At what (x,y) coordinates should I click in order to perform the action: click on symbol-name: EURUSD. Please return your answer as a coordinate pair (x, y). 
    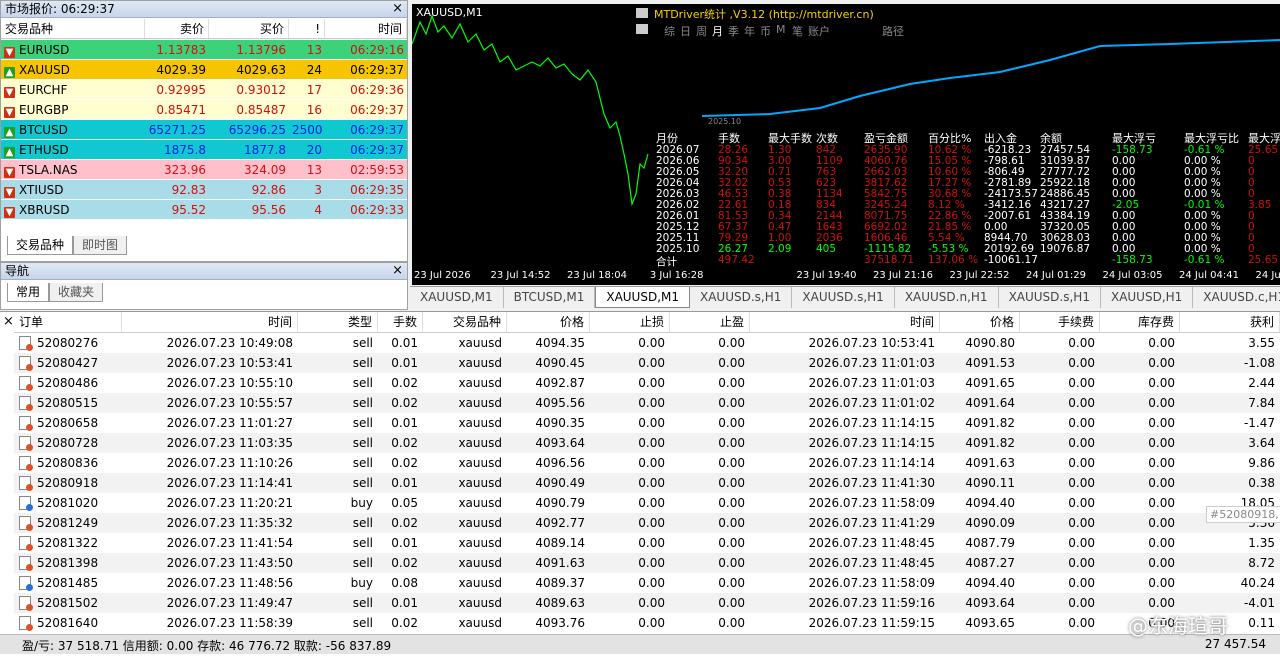
    Looking at the image, I should click on (44, 50).